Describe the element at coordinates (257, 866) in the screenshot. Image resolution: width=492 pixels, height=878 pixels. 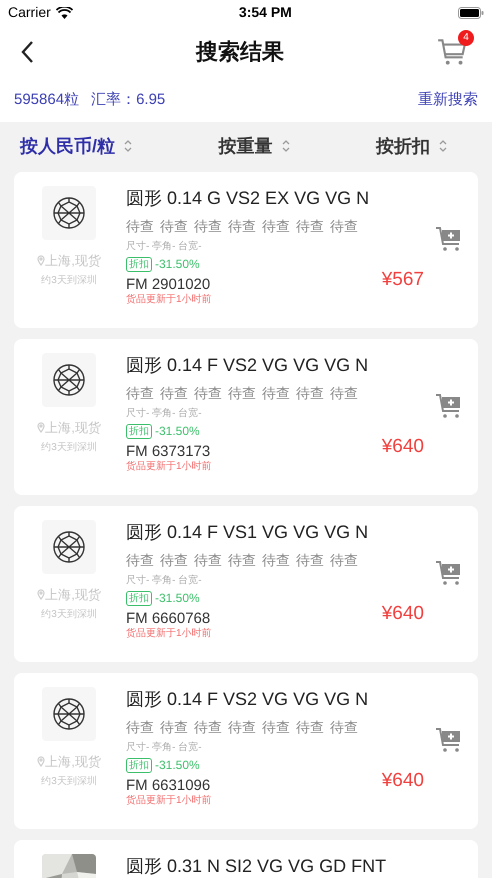
I see `diamond-title: 圆形 0.31 N SI2 VG VG GD FNT` at that location.